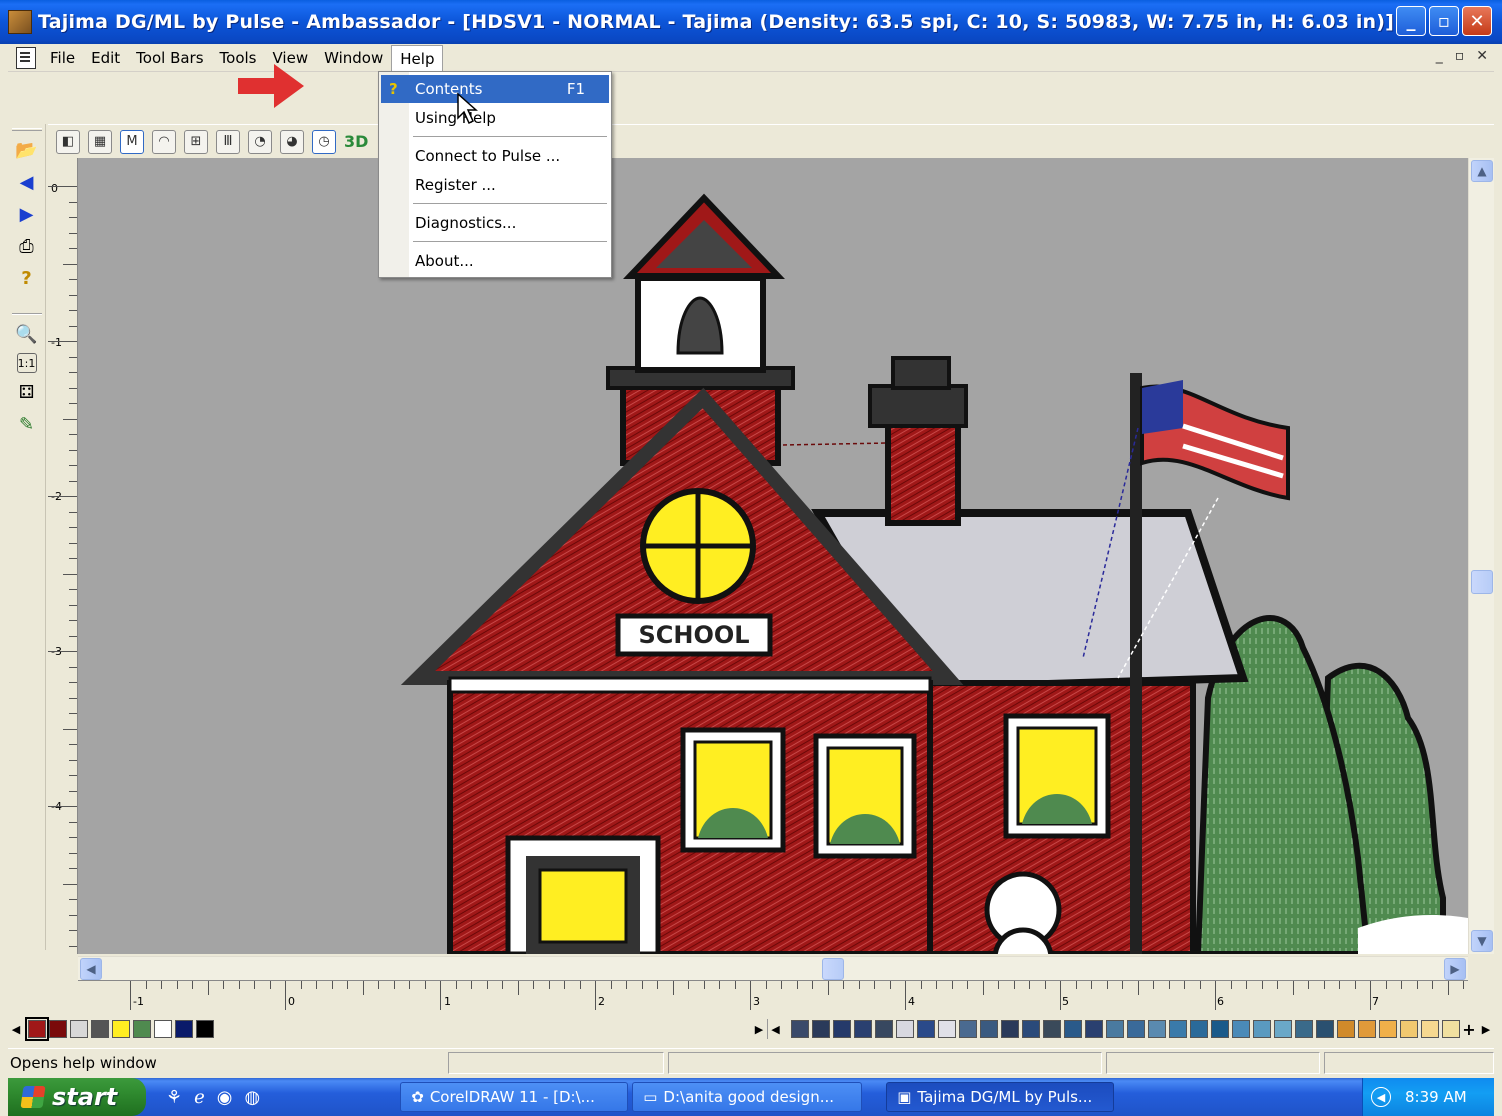 Image resolution: width=1502 pixels, height=1116 pixels. Describe the element at coordinates (1482, 941) in the screenshot. I see `scroll-down-button: ▼` at that location.